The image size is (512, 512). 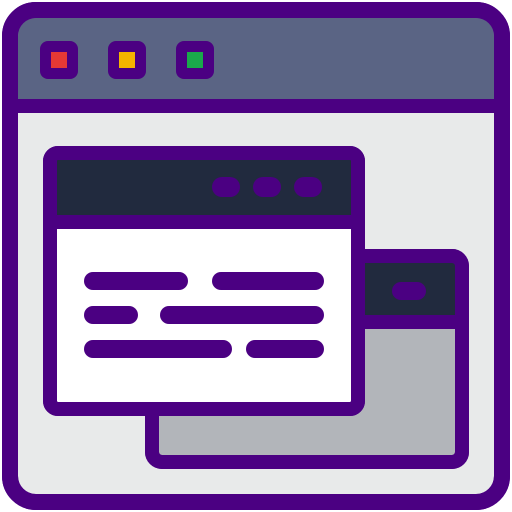 I want to click on window-controls, so click(x=127, y=60).